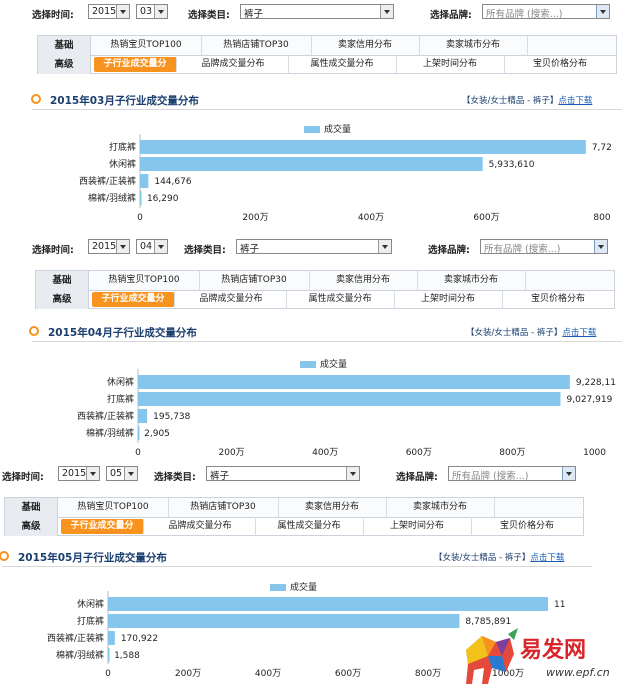 This screenshot has height=693, width=626. Describe the element at coordinates (596, 383) in the screenshot. I see `data-label: 9,228,11` at that location.